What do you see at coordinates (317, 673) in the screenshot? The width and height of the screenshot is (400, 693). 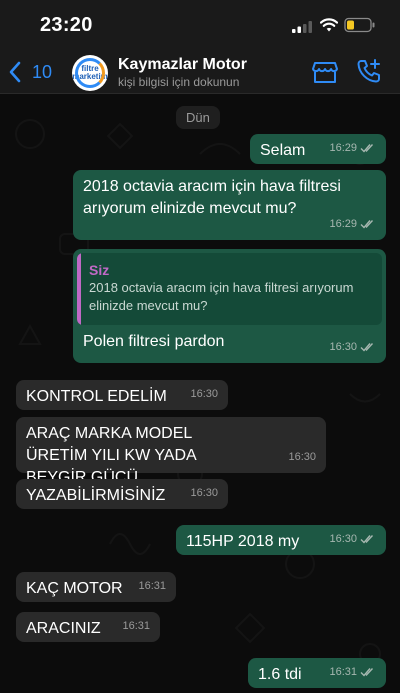 I see `message-bubble-out: 1.6 tdi 16:31` at bounding box center [317, 673].